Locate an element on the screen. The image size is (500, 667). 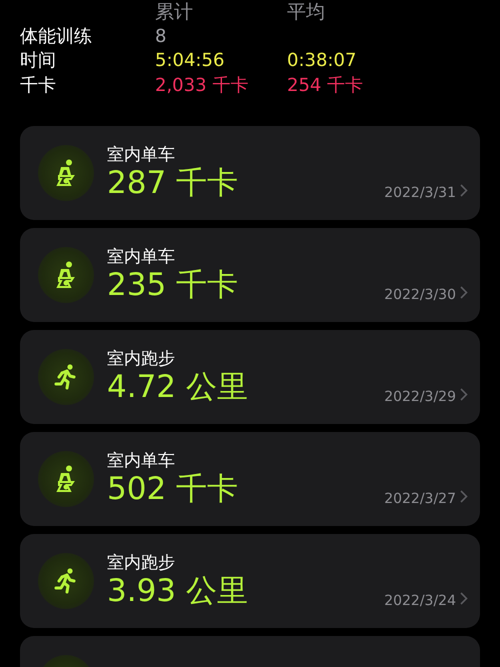
stat-value: 2,033 千卡 is located at coordinates (202, 86).